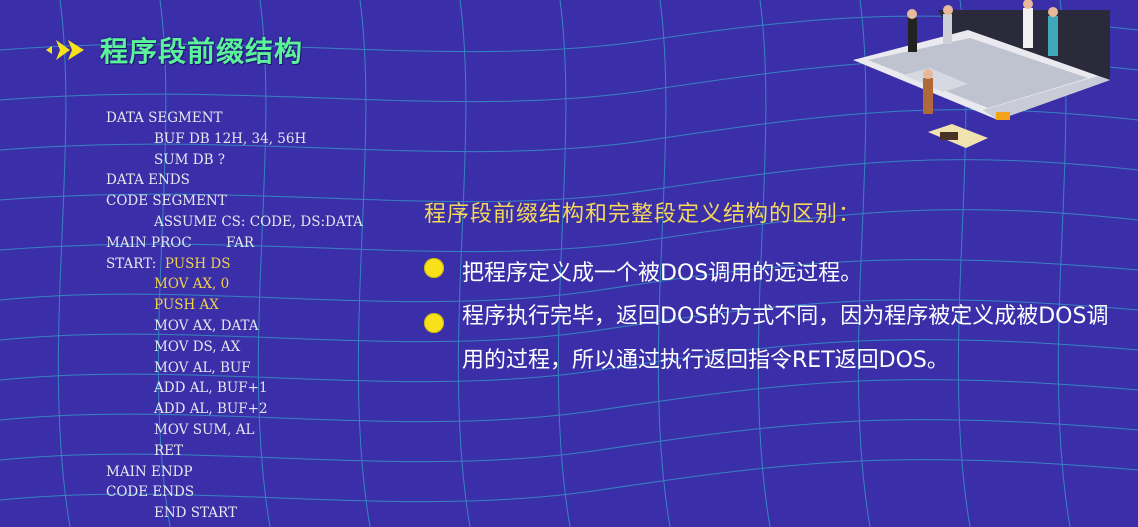 This screenshot has width=1138, height=527. I want to click on code-line: END START, so click(195, 513).